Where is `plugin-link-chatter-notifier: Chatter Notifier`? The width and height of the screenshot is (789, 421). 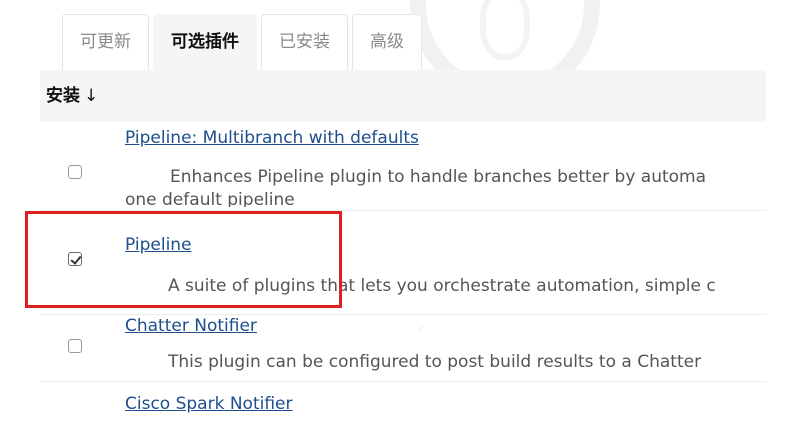 plugin-link-chatter-notifier: Chatter Notifier is located at coordinates (191, 326).